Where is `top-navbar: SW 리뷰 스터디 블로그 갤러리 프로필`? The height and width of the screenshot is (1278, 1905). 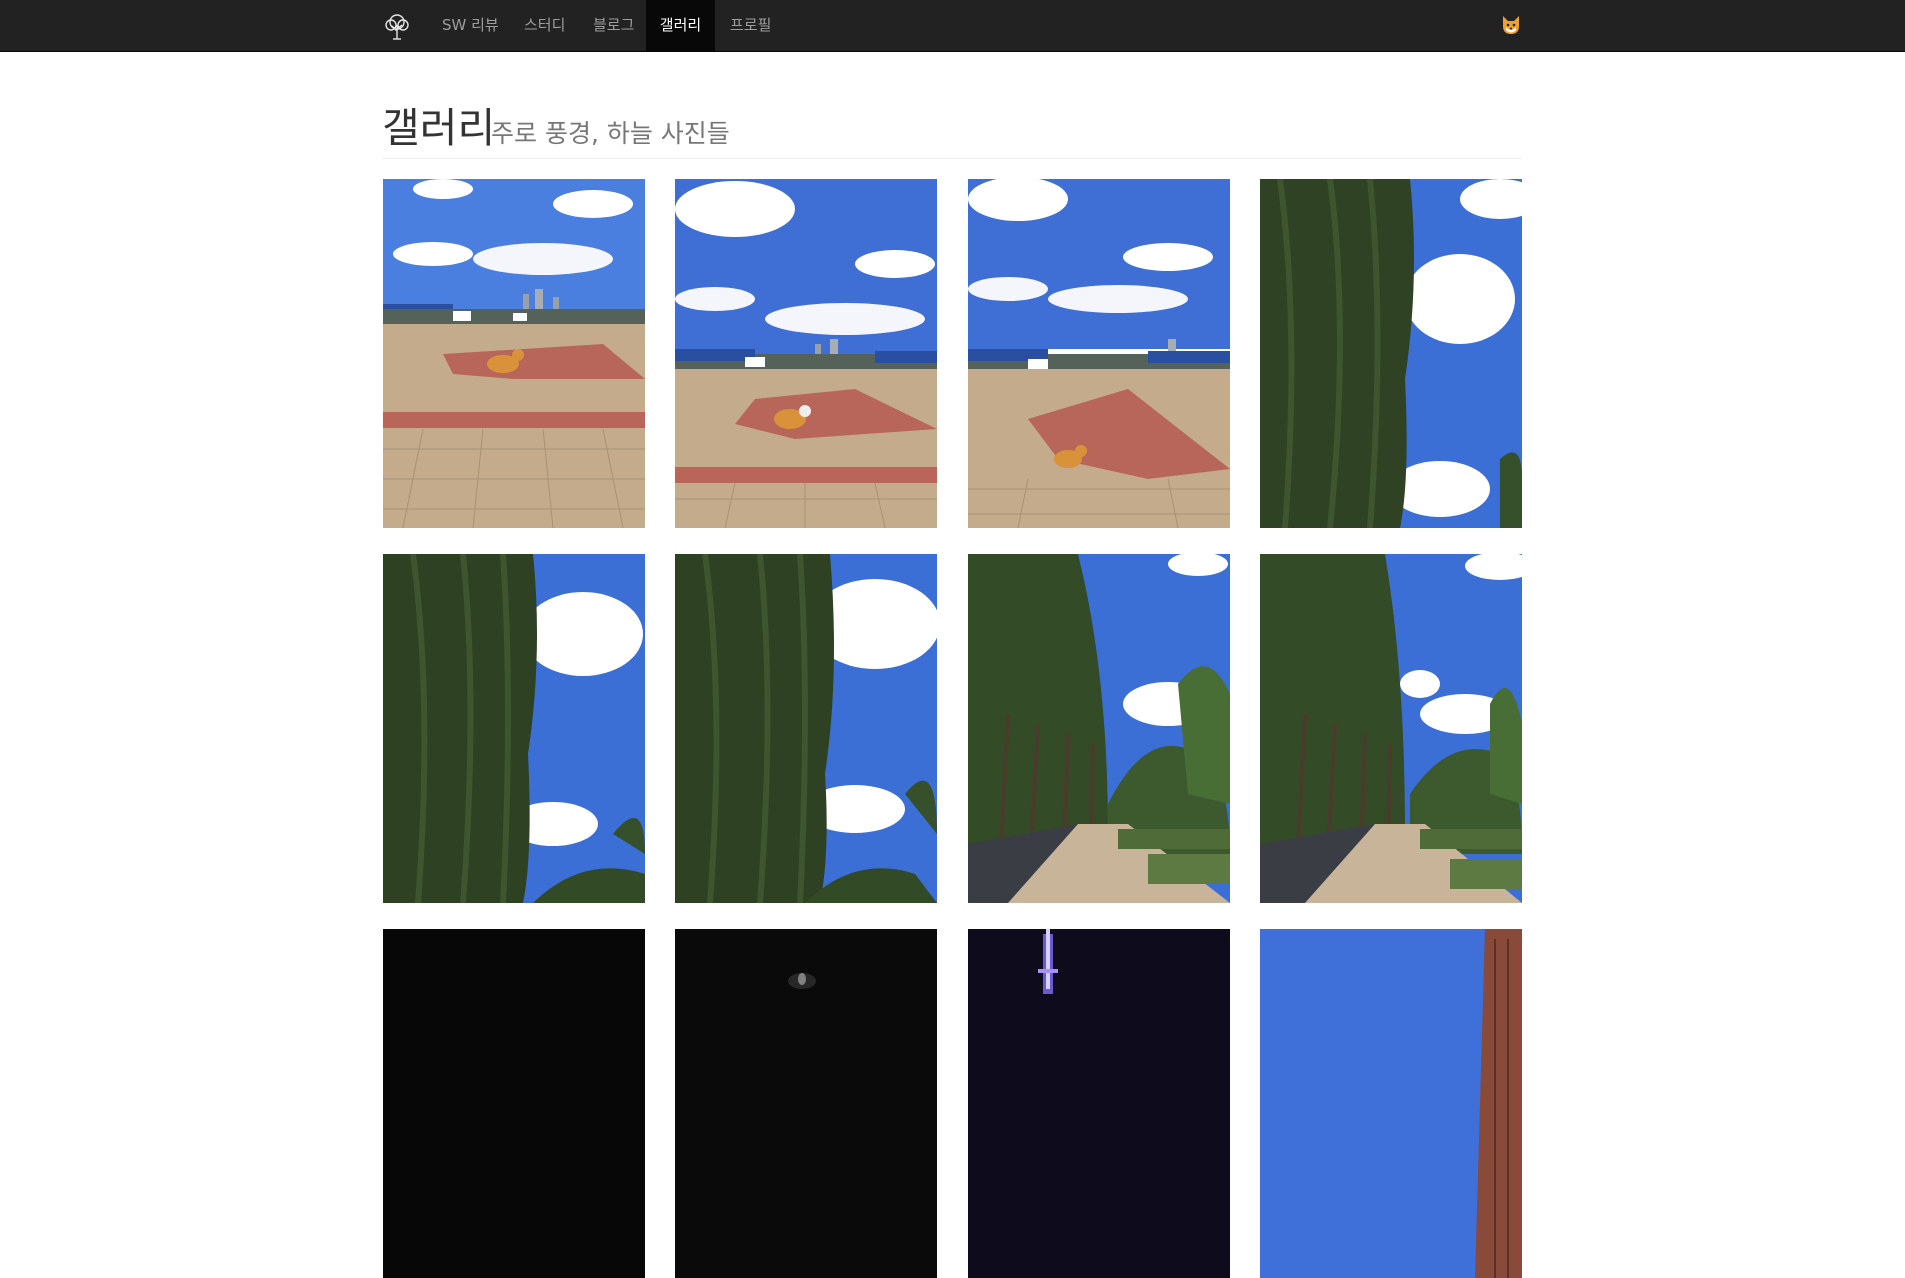
top-navbar: SW 리뷰 스터디 블로그 갤러리 프로필 is located at coordinates (952, 26).